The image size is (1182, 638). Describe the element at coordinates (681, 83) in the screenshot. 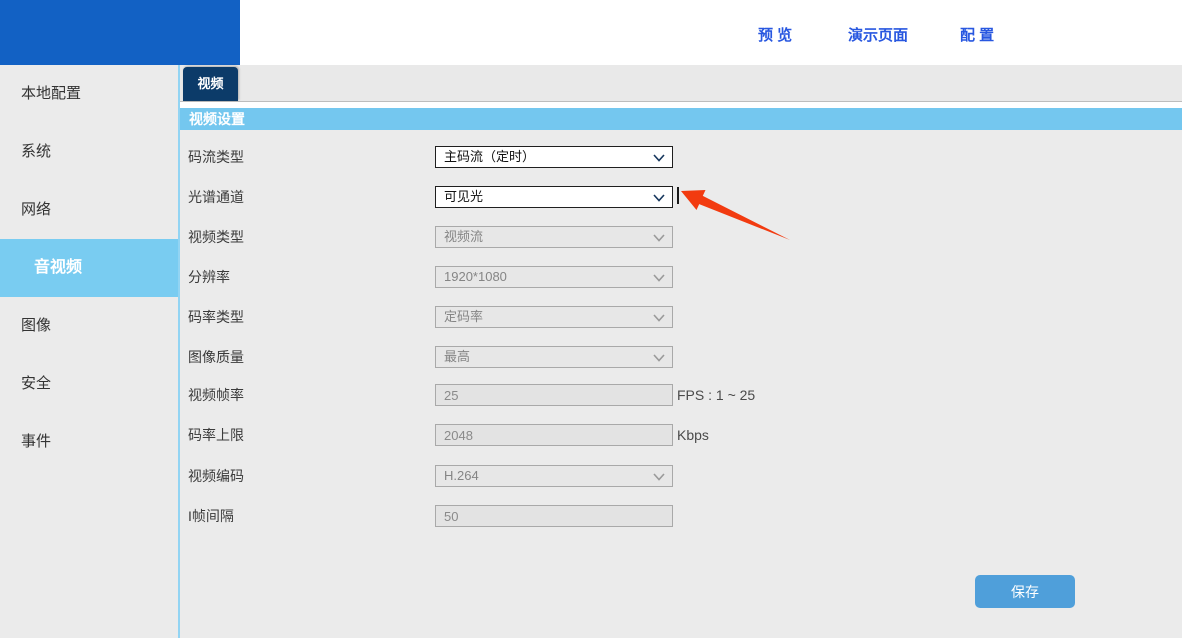

I see `tab-bar: 视频` at that location.